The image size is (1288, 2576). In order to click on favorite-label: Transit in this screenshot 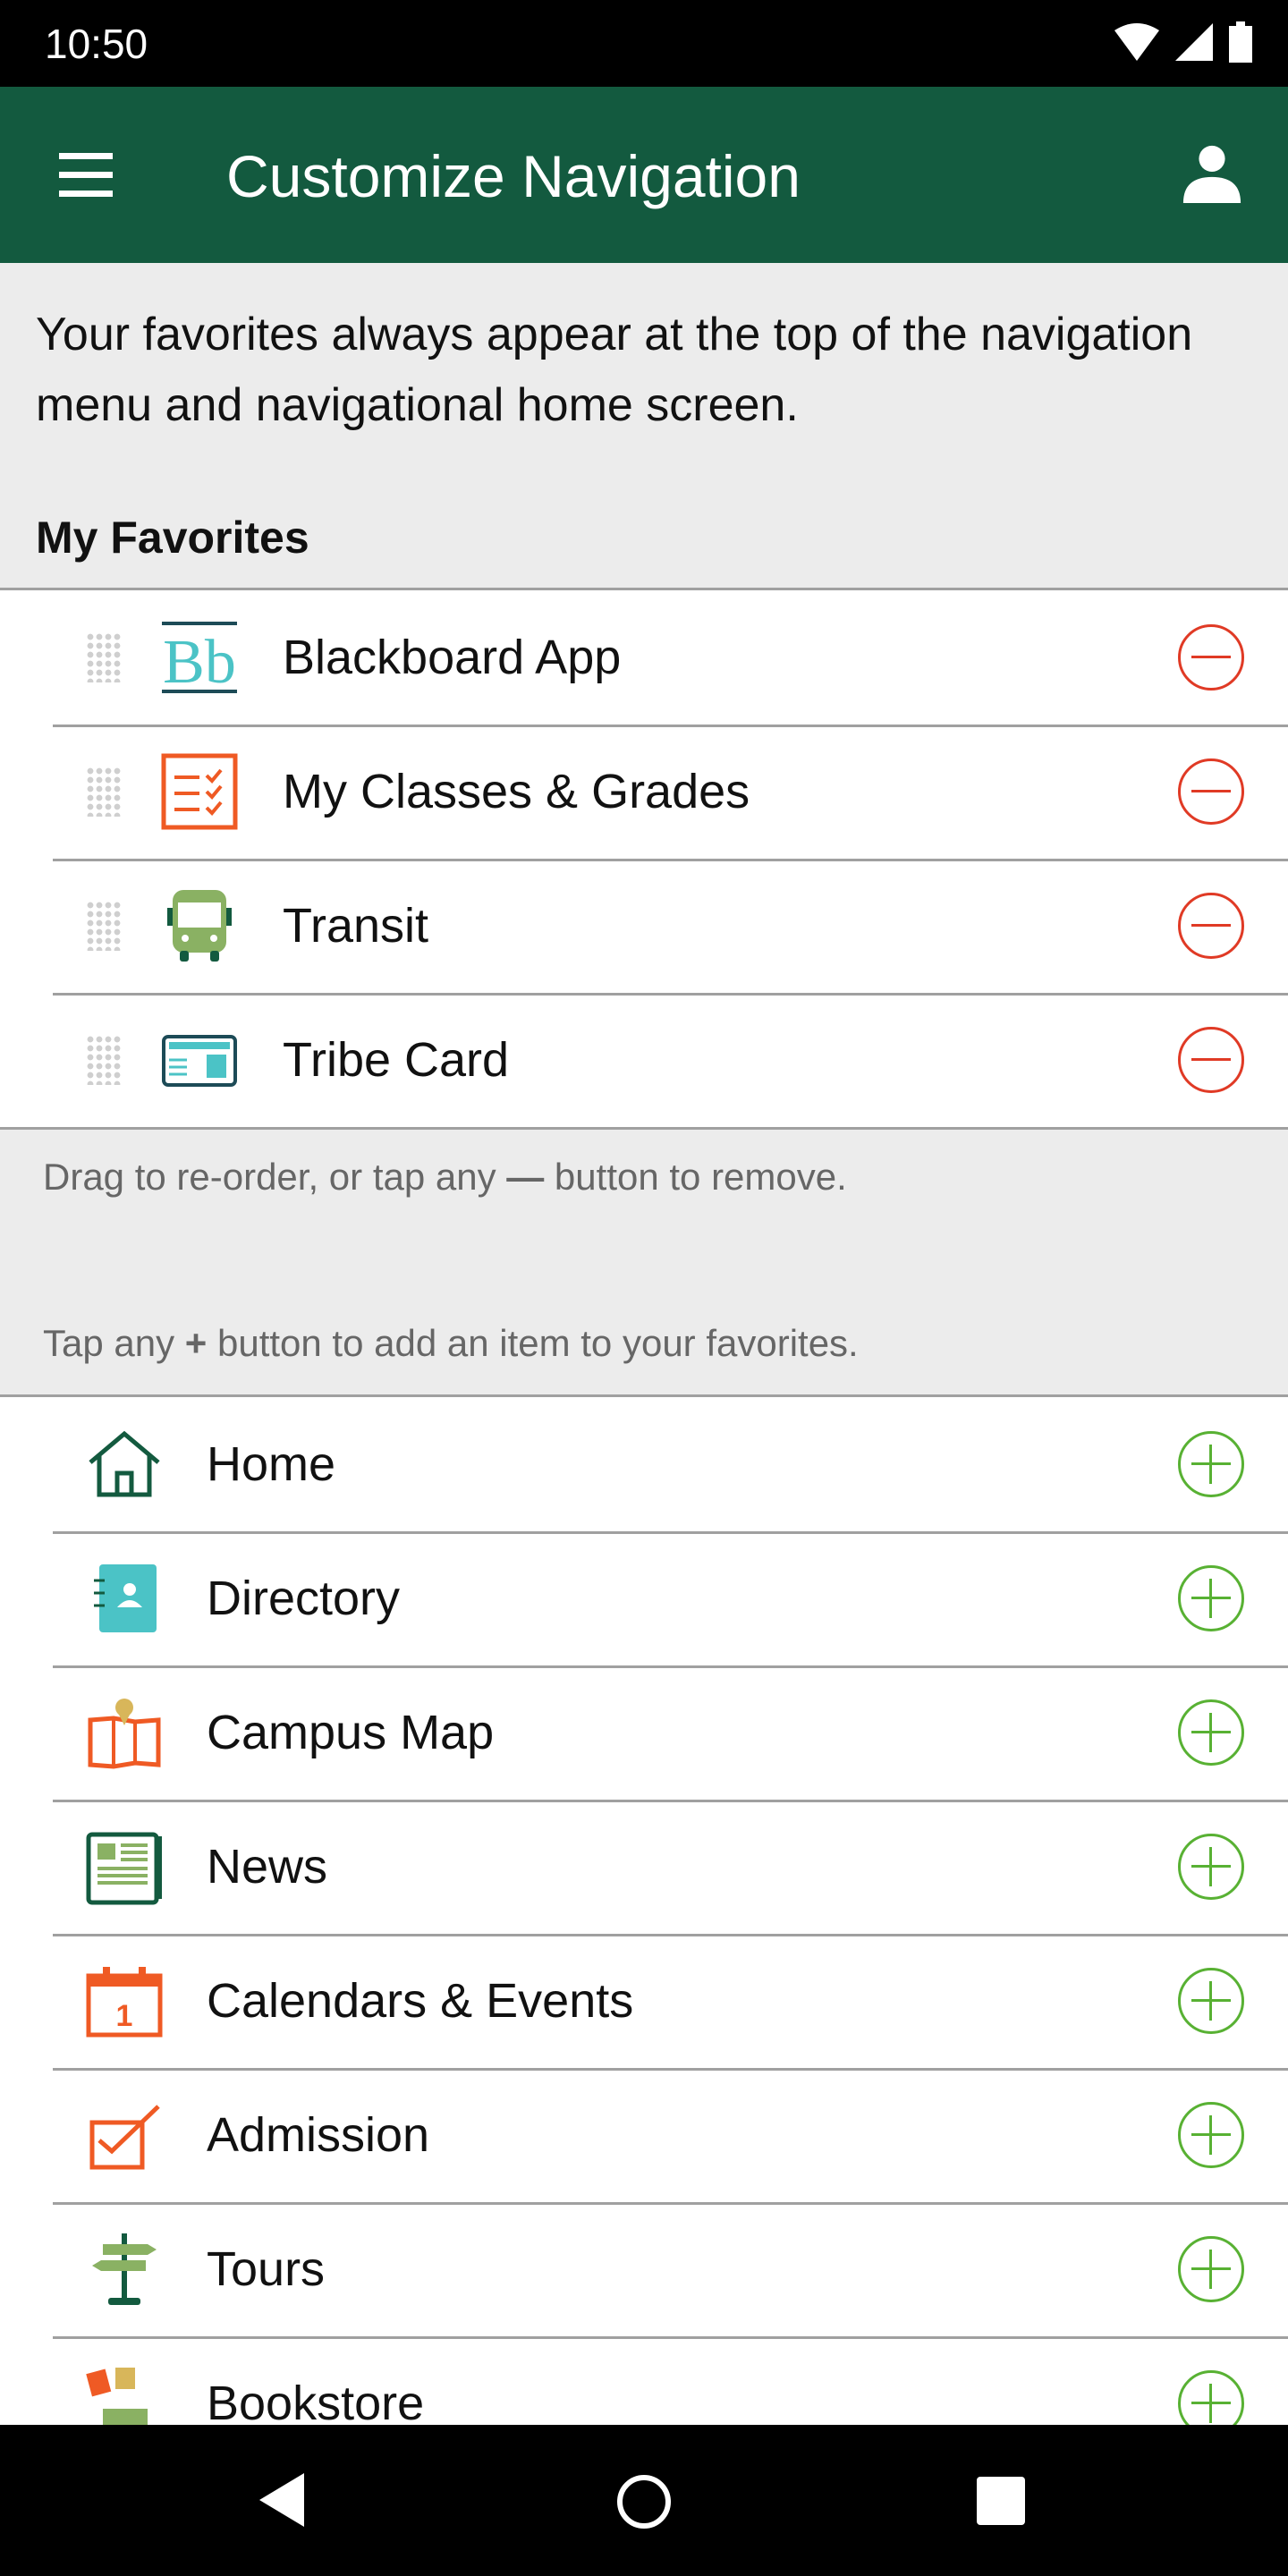, I will do `click(356, 926)`.